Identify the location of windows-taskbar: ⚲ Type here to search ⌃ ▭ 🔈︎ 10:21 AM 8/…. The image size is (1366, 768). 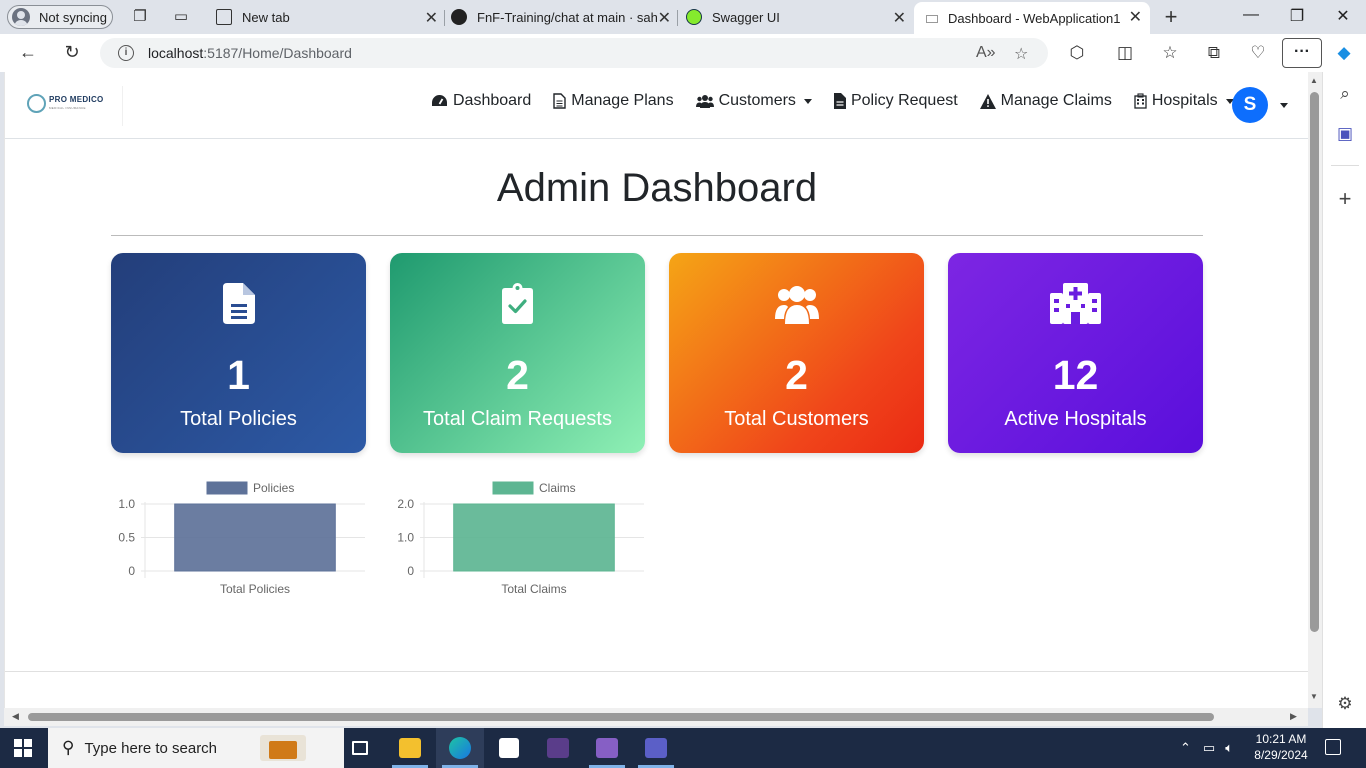
(683, 748).